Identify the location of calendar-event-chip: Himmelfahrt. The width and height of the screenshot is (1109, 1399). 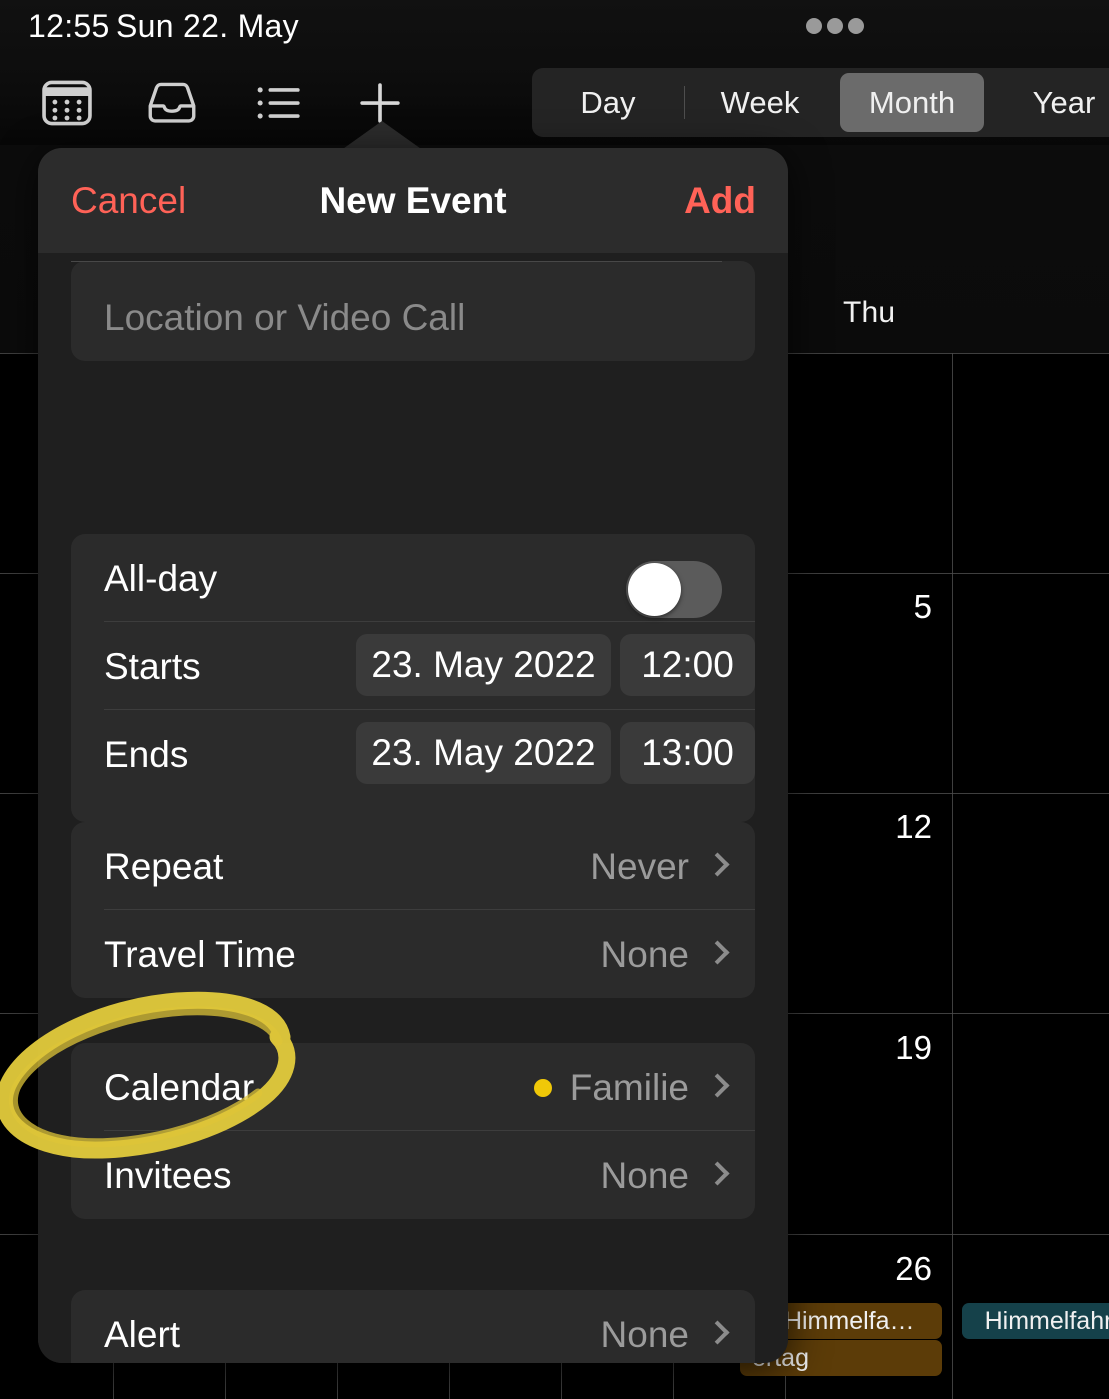
(1035, 1321).